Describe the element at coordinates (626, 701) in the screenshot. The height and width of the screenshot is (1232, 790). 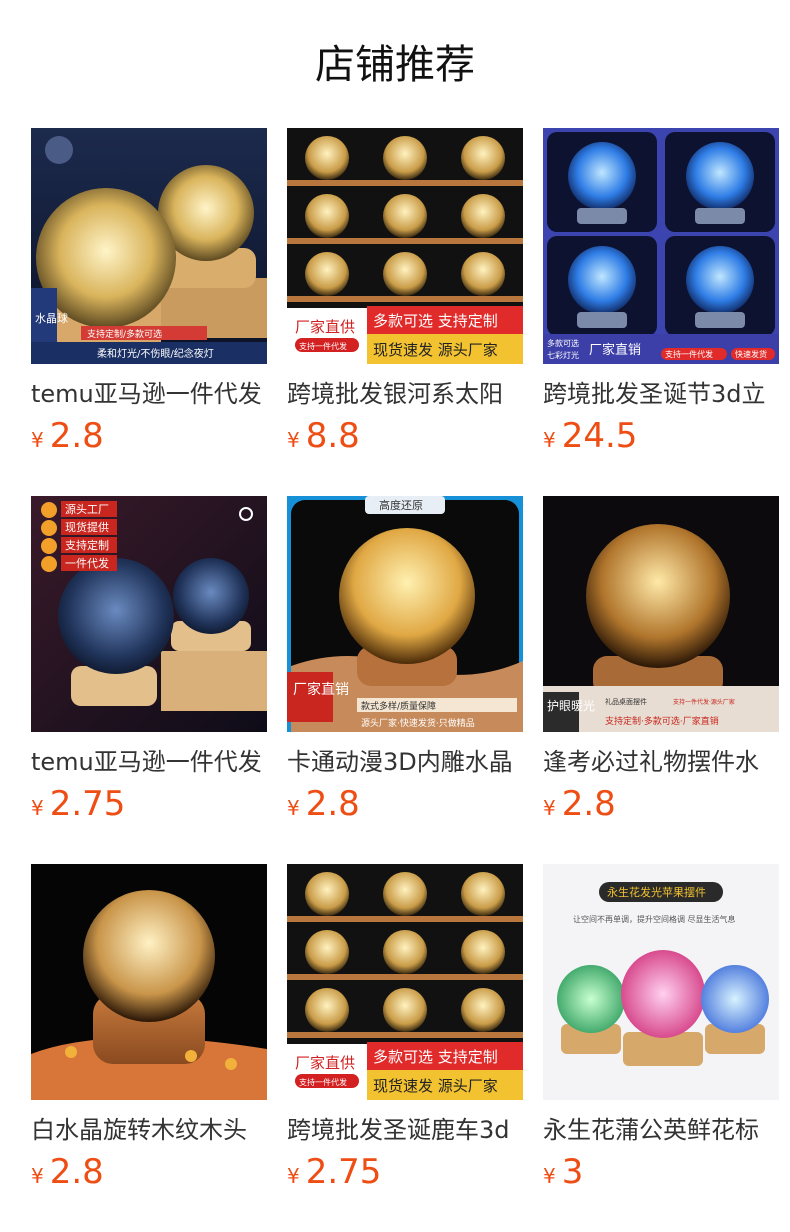
I see `badge-text: 礼品桌面摆件` at that location.